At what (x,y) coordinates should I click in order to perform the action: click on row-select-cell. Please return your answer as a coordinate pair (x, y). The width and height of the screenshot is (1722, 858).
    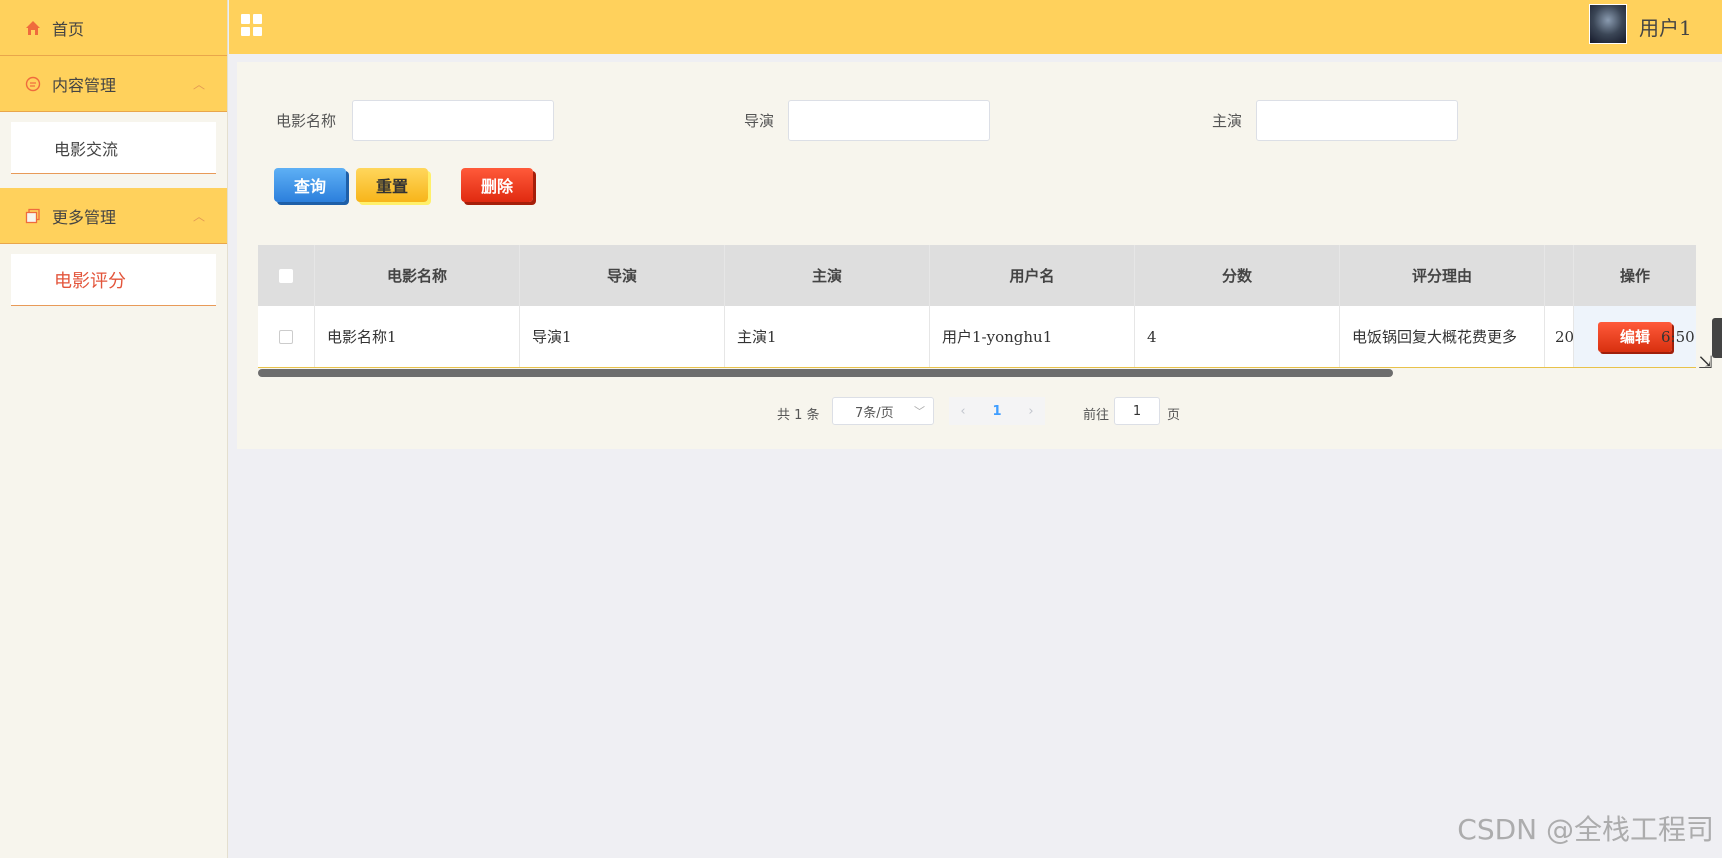
    Looking at the image, I should click on (286, 336).